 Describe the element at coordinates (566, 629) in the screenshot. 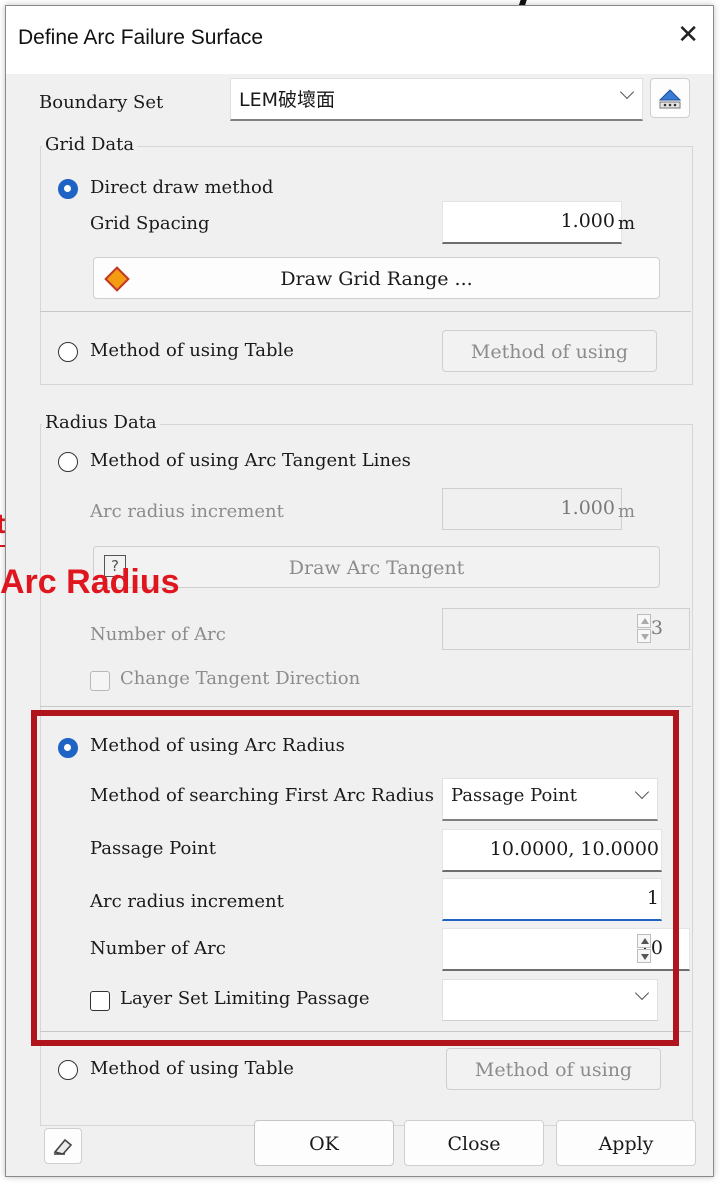

I see `tangent-number-input: 3` at that location.